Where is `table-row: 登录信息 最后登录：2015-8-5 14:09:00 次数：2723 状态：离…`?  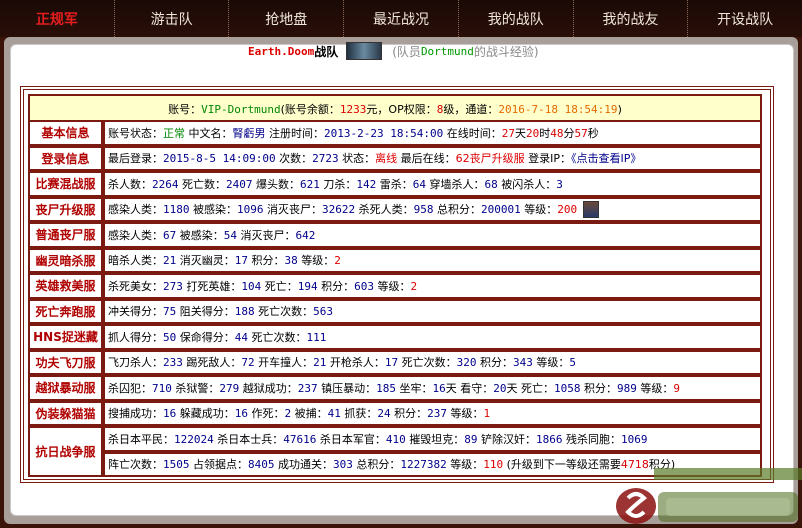
table-row: 登录信息 最后登录：2015-8-5 14:09:00 次数：2723 状态：离… is located at coordinates (395, 158).